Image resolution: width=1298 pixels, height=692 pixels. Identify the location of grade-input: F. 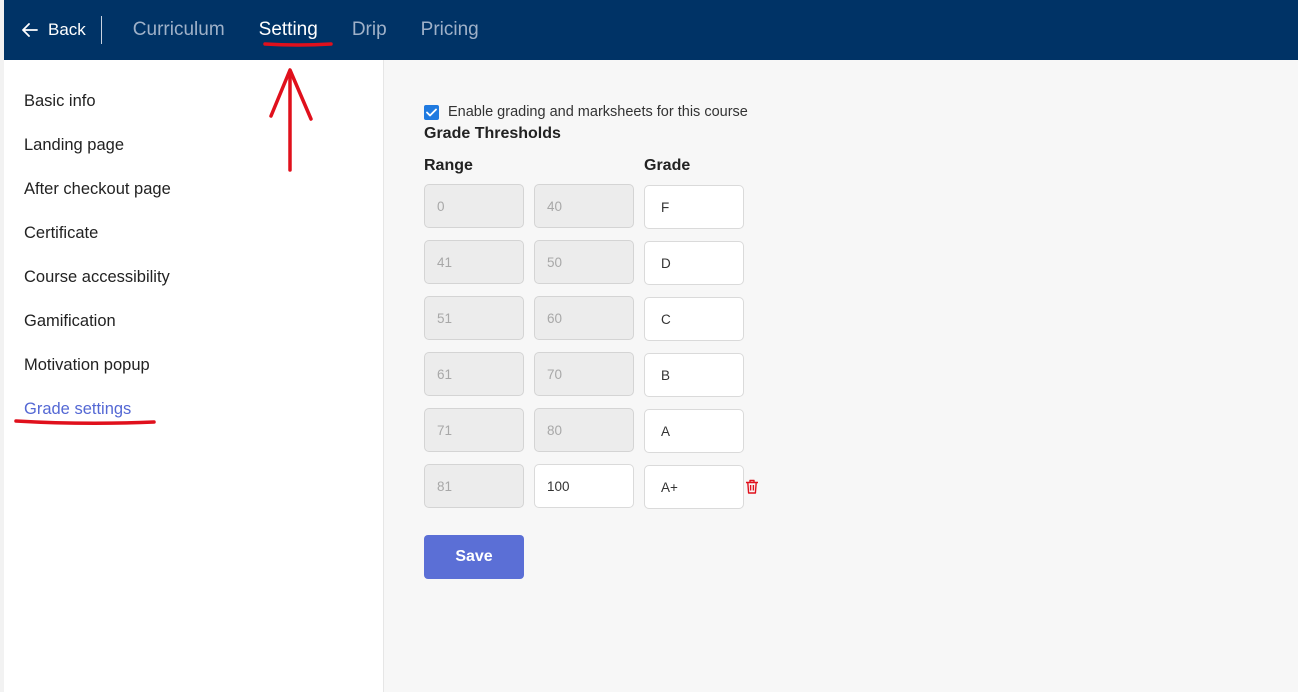
(694, 207).